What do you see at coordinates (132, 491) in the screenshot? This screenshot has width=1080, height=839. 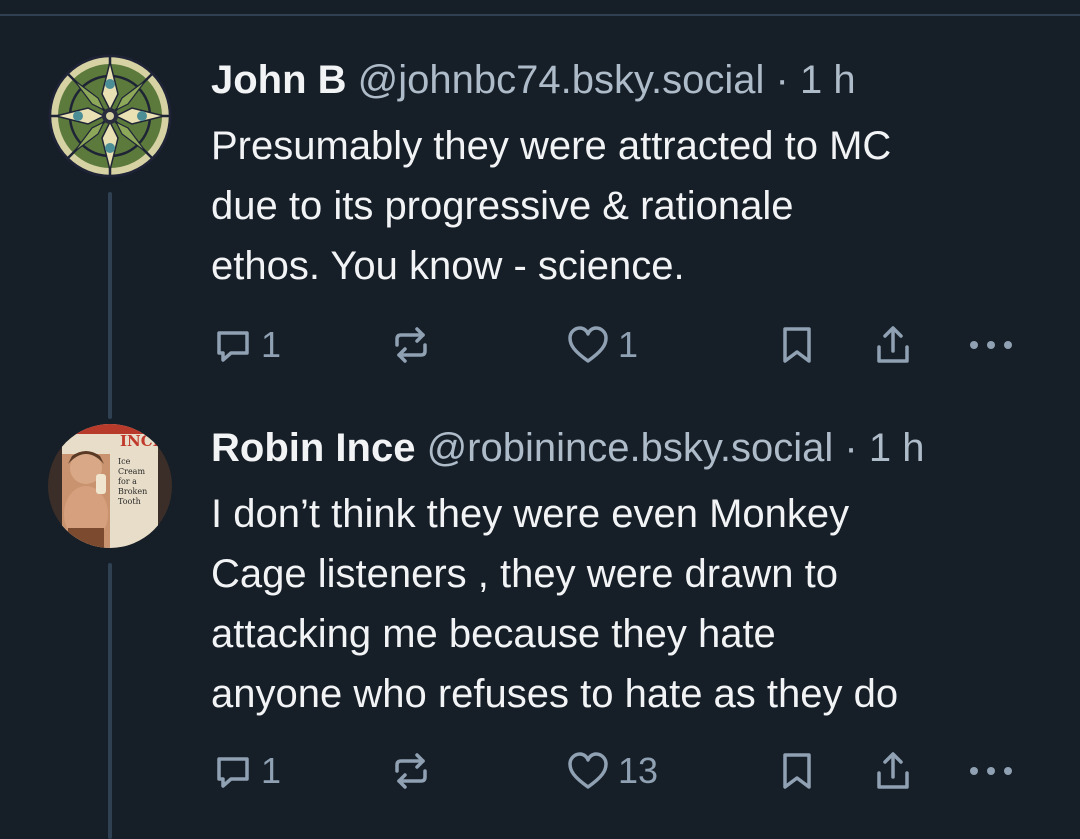 I see `avatar-cover-text: Broken` at bounding box center [132, 491].